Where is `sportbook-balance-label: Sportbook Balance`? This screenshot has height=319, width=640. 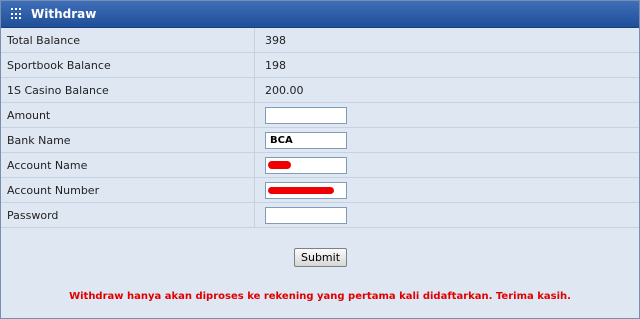 sportbook-balance-label: Sportbook Balance is located at coordinates (128, 65).